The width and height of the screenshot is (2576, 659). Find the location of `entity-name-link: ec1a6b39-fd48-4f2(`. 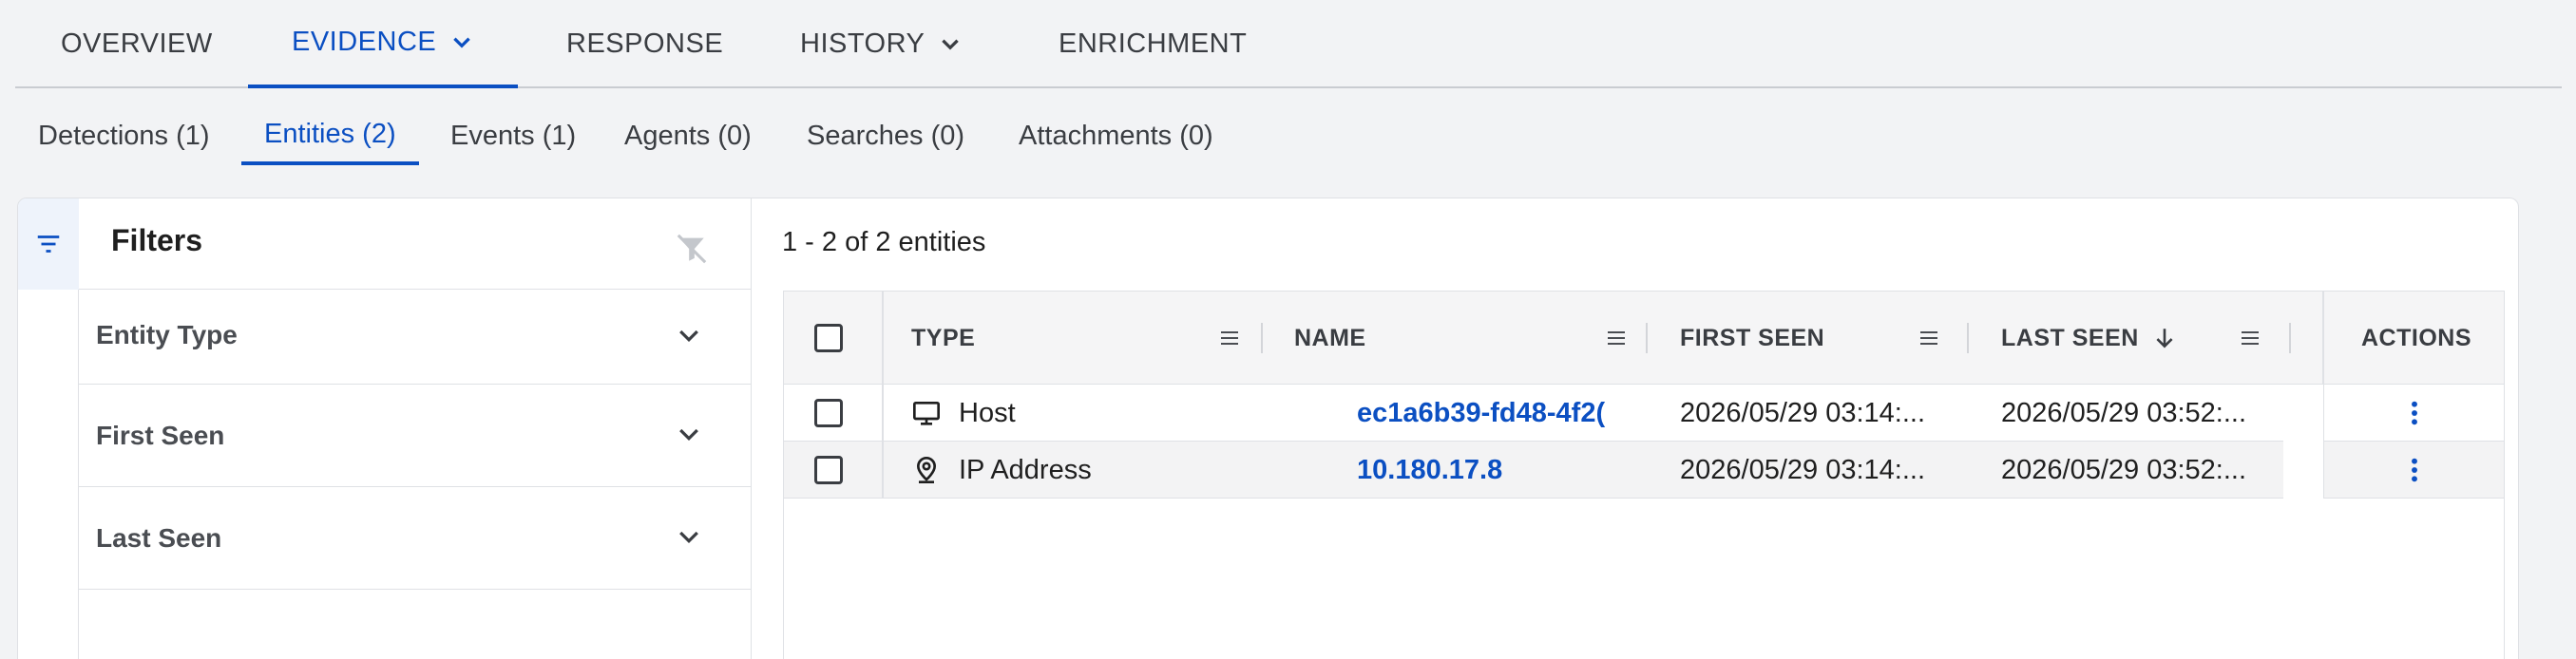

entity-name-link: ec1a6b39-fd48-4f2( is located at coordinates (1488, 413).